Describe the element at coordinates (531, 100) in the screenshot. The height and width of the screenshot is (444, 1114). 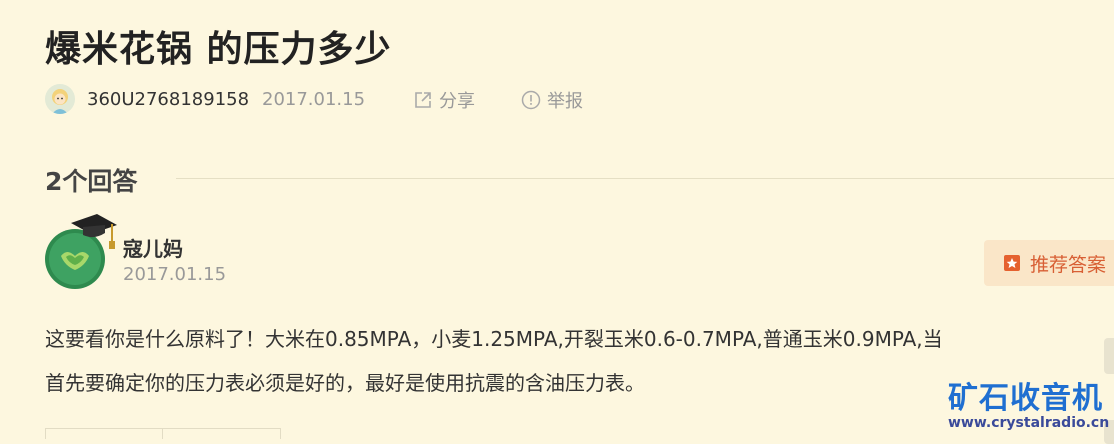
I see `info-circle-icon` at that location.